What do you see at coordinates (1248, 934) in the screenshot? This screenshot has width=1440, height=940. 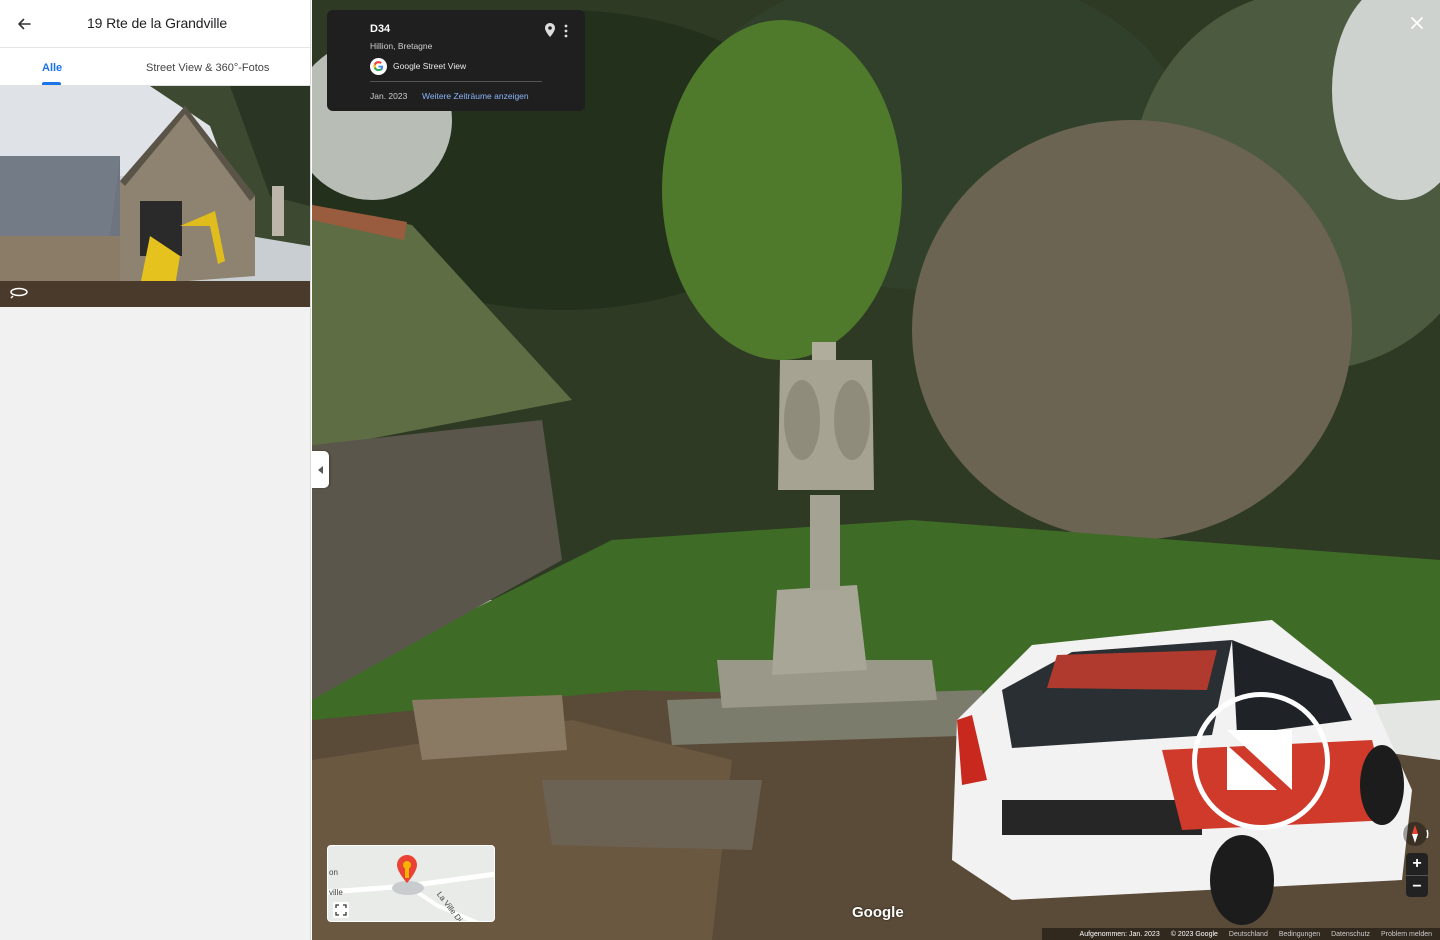 I see `country-link: Deutschland` at bounding box center [1248, 934].